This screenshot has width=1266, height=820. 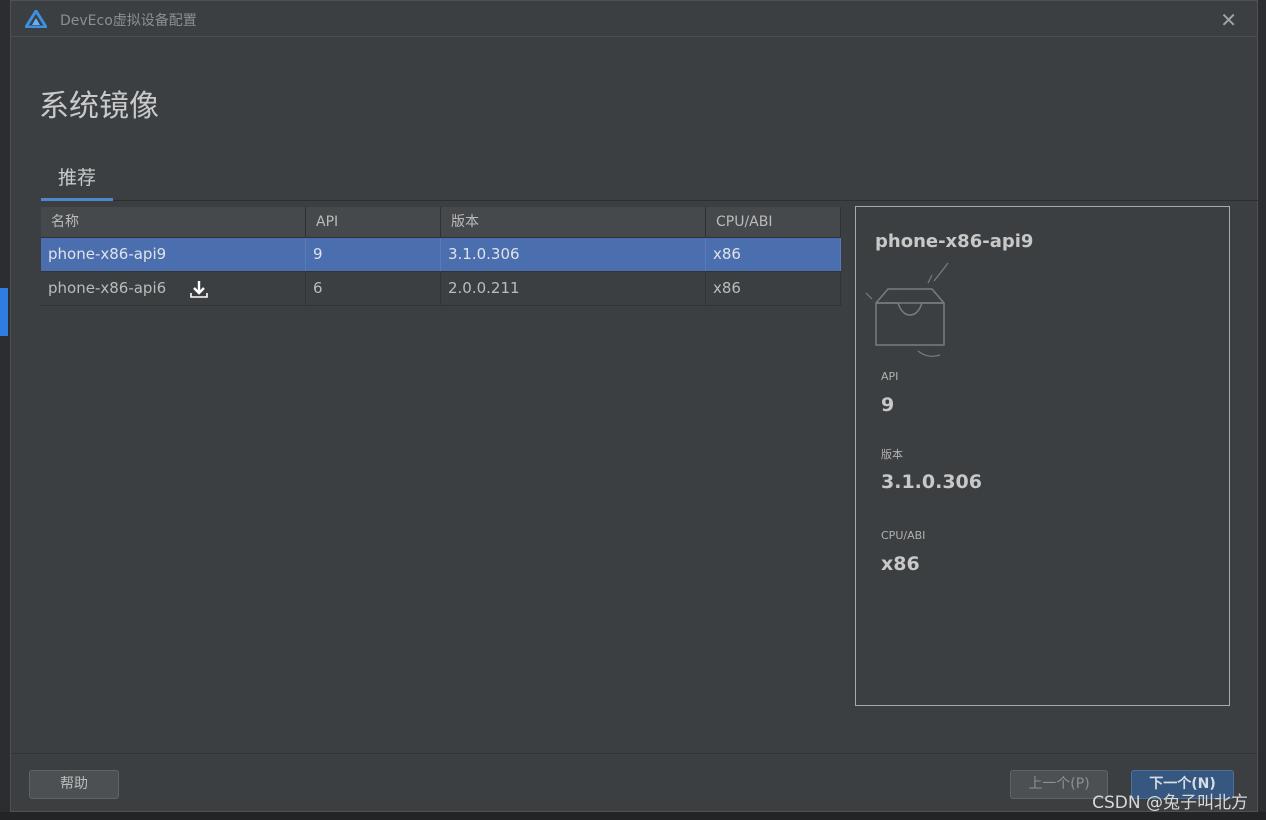 What do you see at coordinates (573, 222) in the screenshot?
I see `column-header-version: 版本` at bounding box center [573, 222].